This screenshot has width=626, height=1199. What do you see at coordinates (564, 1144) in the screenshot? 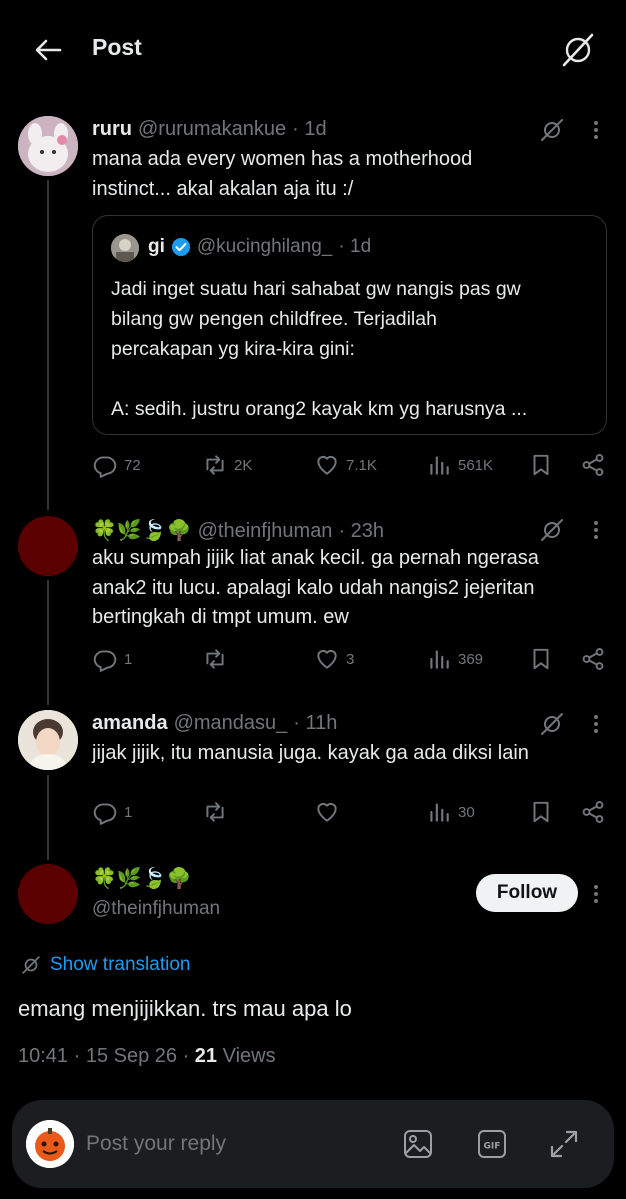
I see `expand-icon` at bounding box center [564, 1144].